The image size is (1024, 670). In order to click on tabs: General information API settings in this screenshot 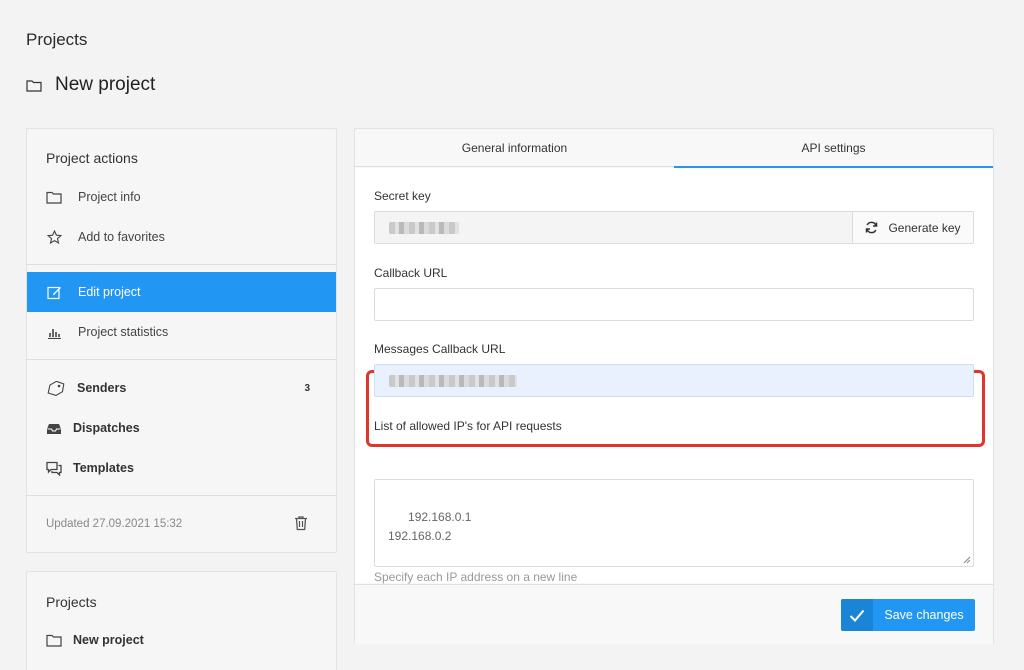, I will do `click(674, 148)`.